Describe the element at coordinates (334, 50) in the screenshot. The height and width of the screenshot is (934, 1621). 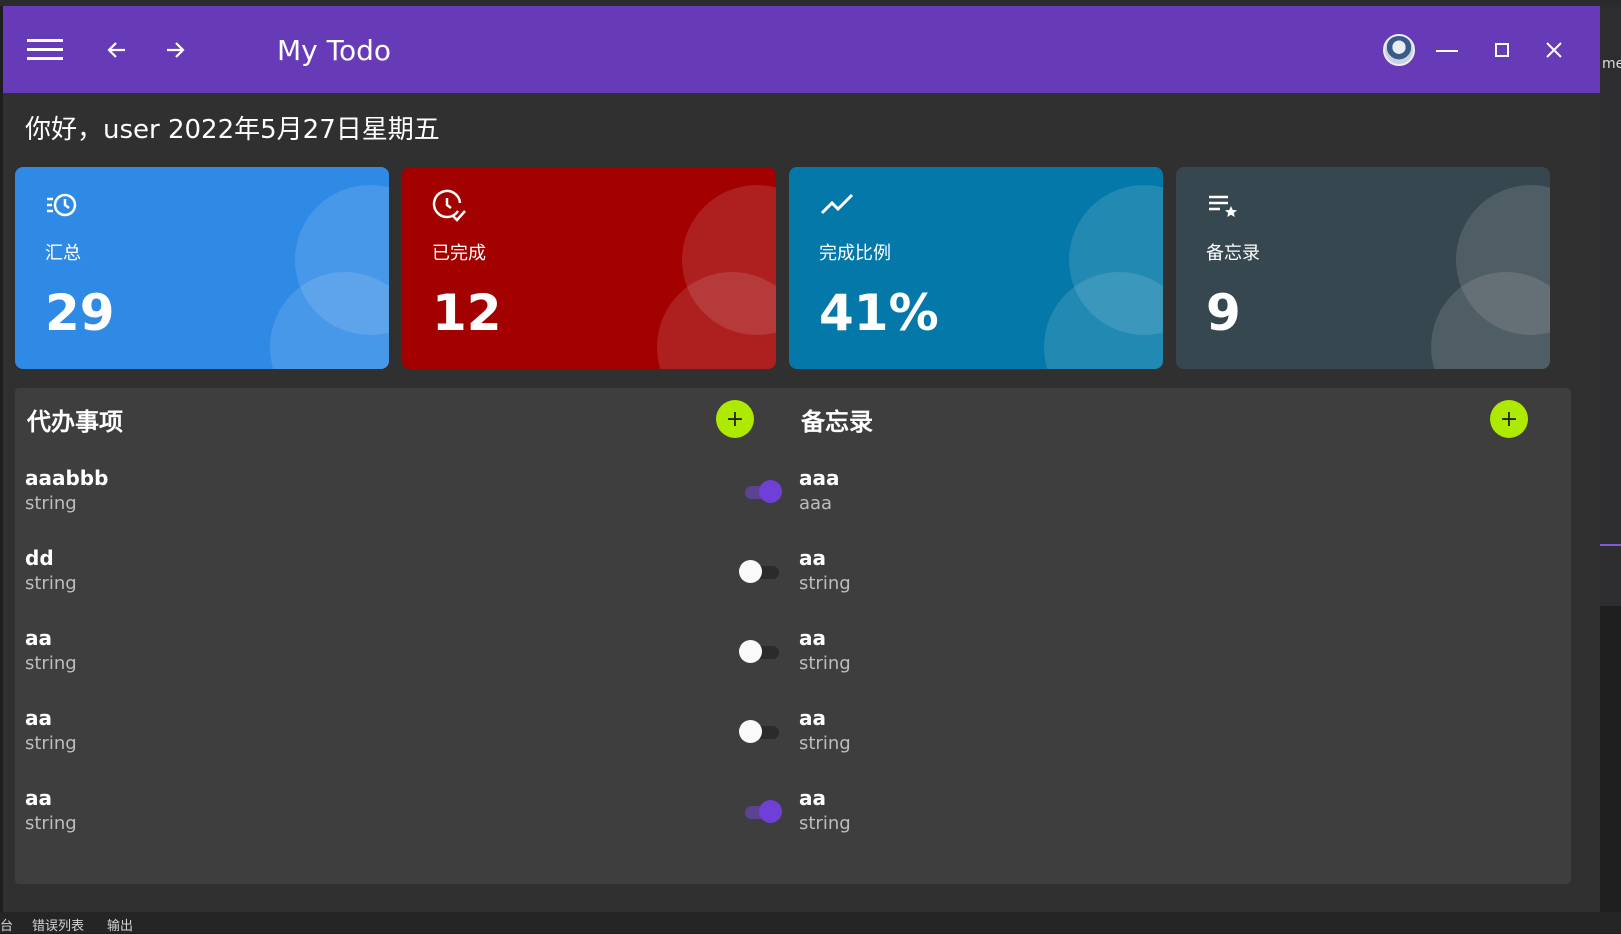
I see `app-title: My Todo` at that location.